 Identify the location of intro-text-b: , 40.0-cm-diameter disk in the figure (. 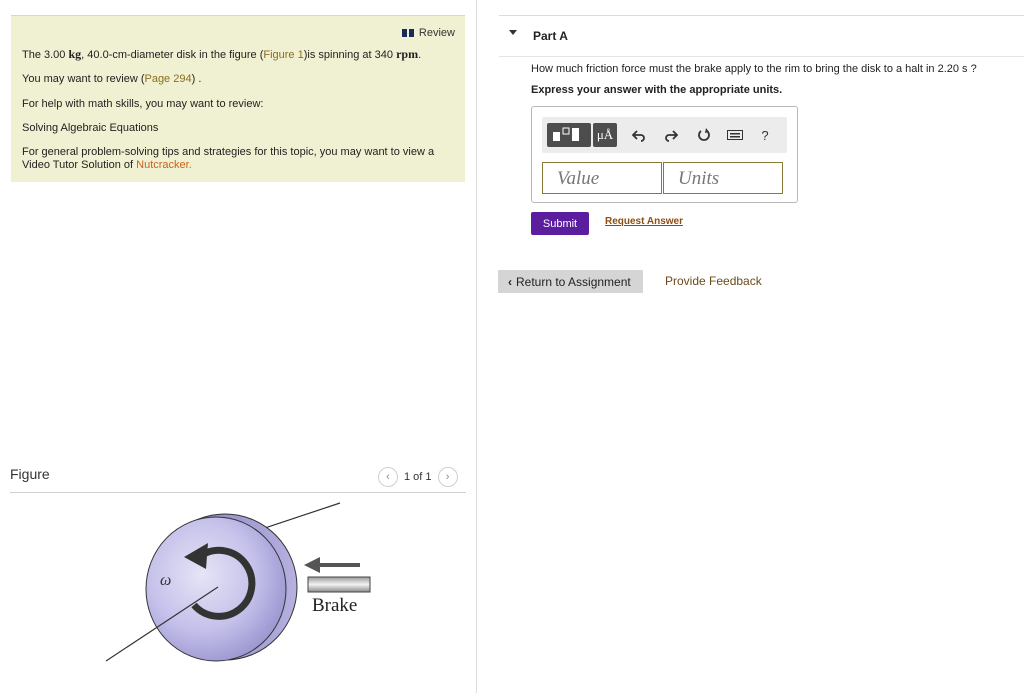
(172, 55).